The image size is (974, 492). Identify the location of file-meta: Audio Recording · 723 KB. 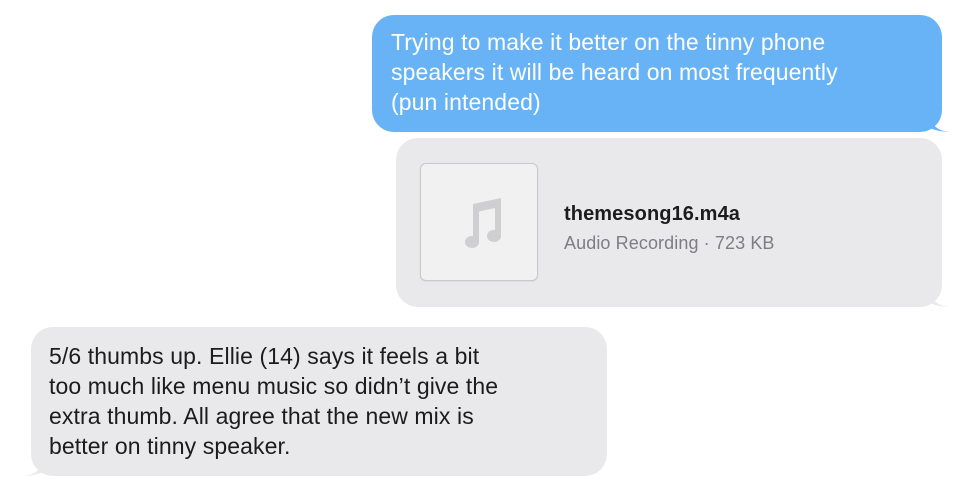
(669, 243).